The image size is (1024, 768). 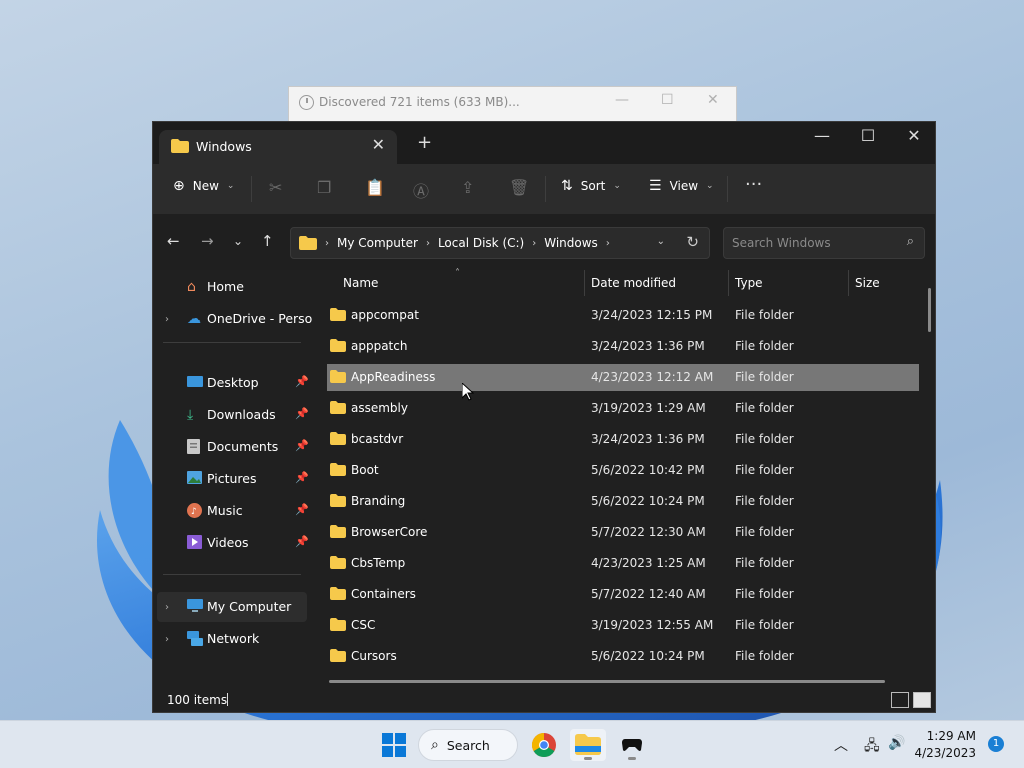 I want to click on table-row: Branding 5/6/2022 10:24 PM File folder, so click(x=623, y=501).